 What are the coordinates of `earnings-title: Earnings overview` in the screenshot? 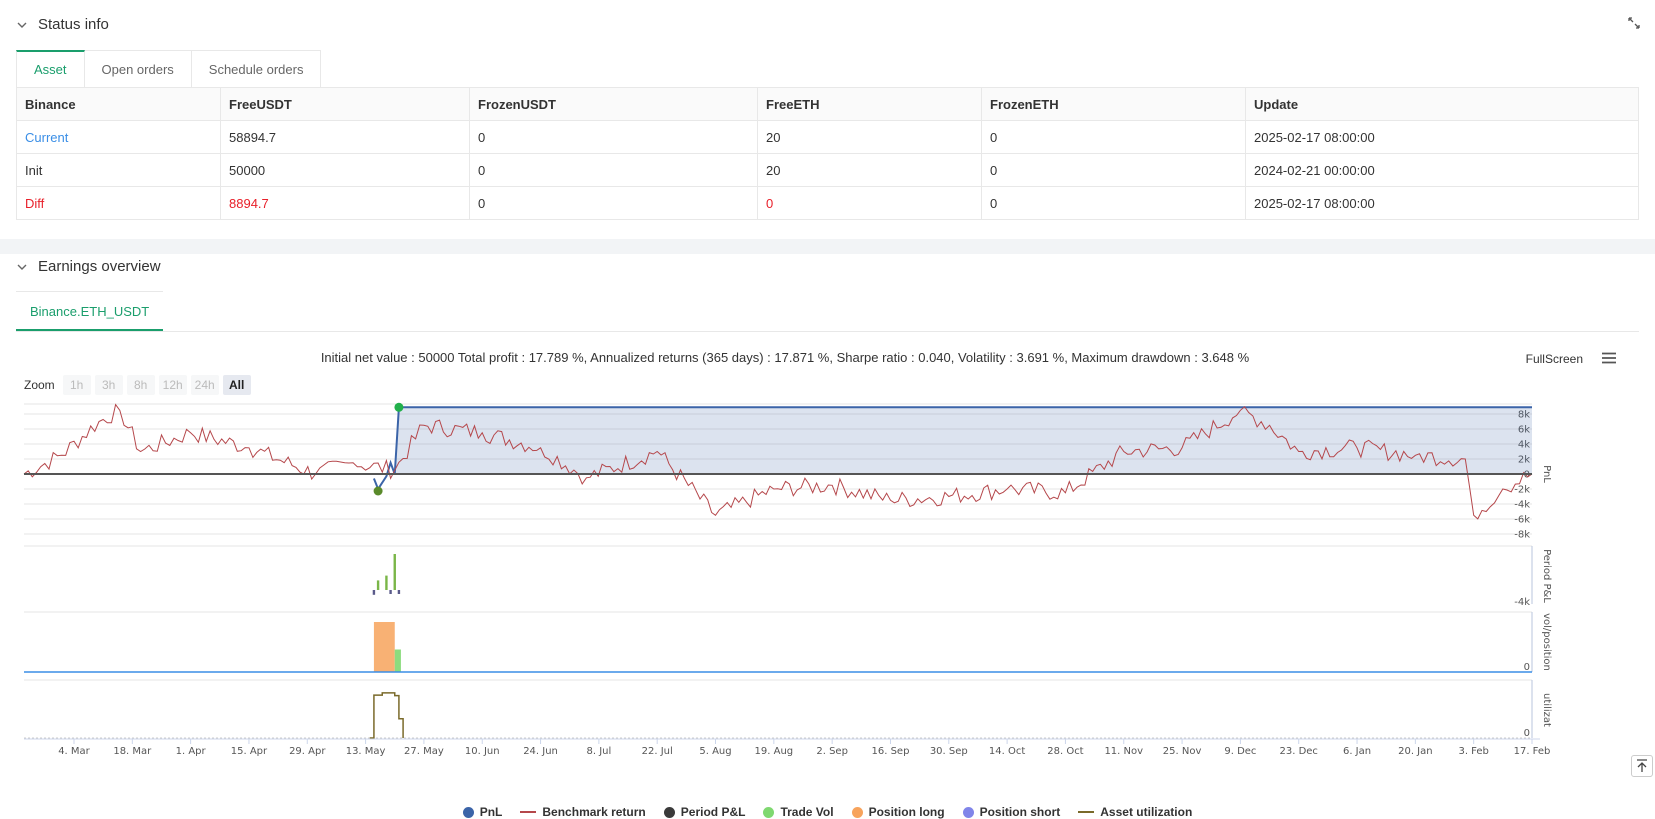 It's located at (99, 266).